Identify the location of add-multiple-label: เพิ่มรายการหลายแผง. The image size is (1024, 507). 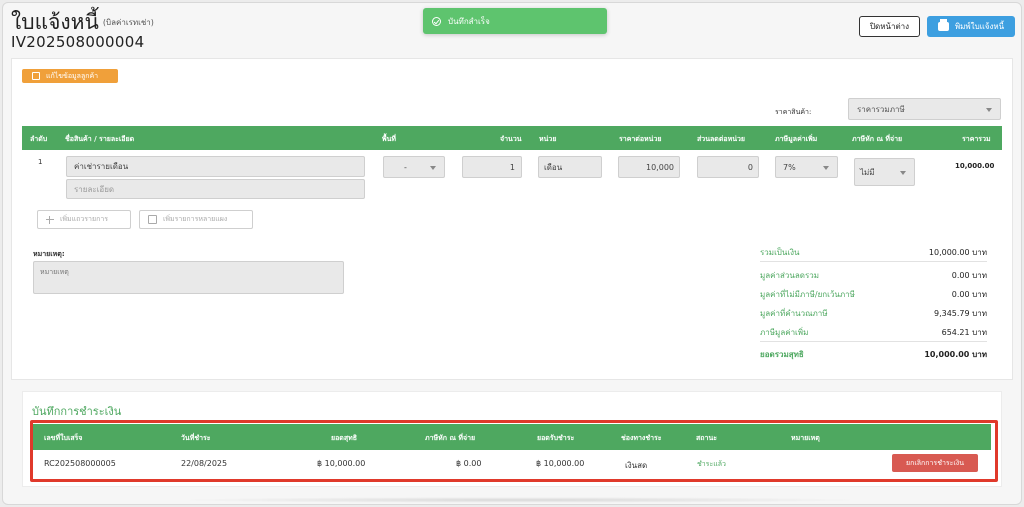
(195, 219).